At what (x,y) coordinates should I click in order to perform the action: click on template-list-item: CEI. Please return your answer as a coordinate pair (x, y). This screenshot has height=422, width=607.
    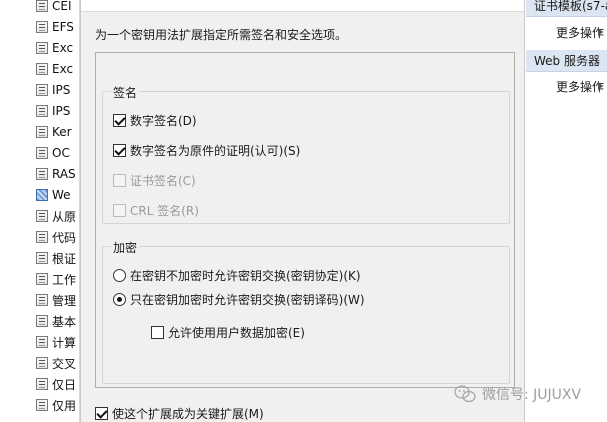
    Looking at the image, I should click on (57, 7).